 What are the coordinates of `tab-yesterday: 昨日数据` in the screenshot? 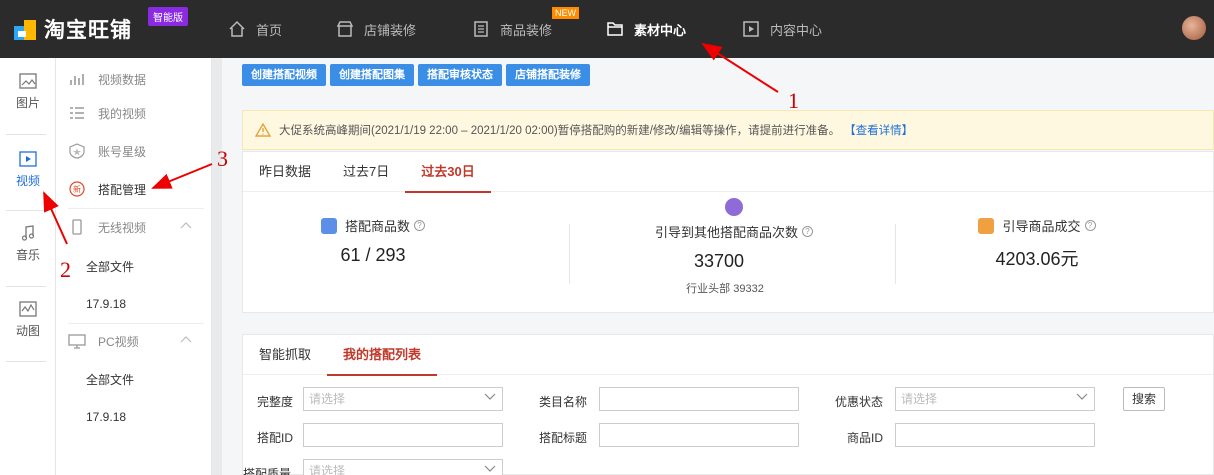 It's located at (285, 172).